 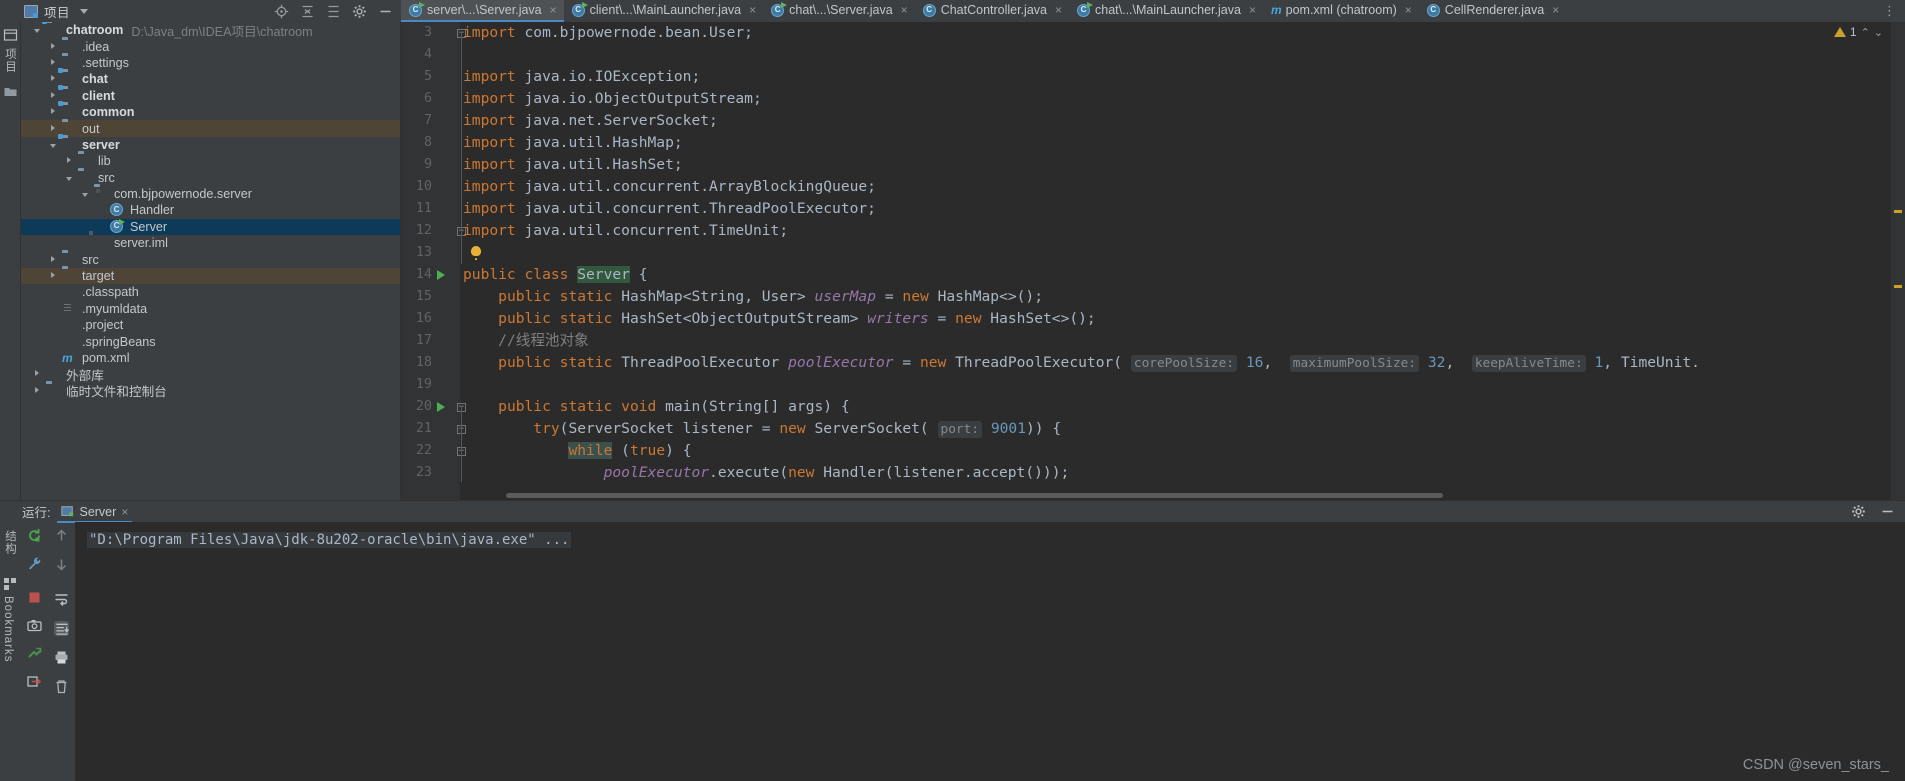 I want to click on print-icon, so click(x=61, y=657).